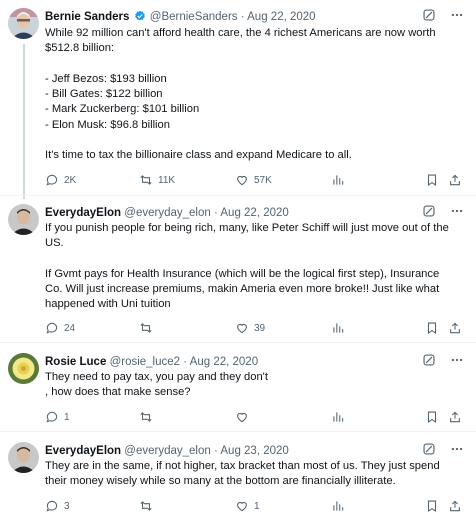 The image size is (476, 517). I want to click on like-button: 1, so click(247, 506).